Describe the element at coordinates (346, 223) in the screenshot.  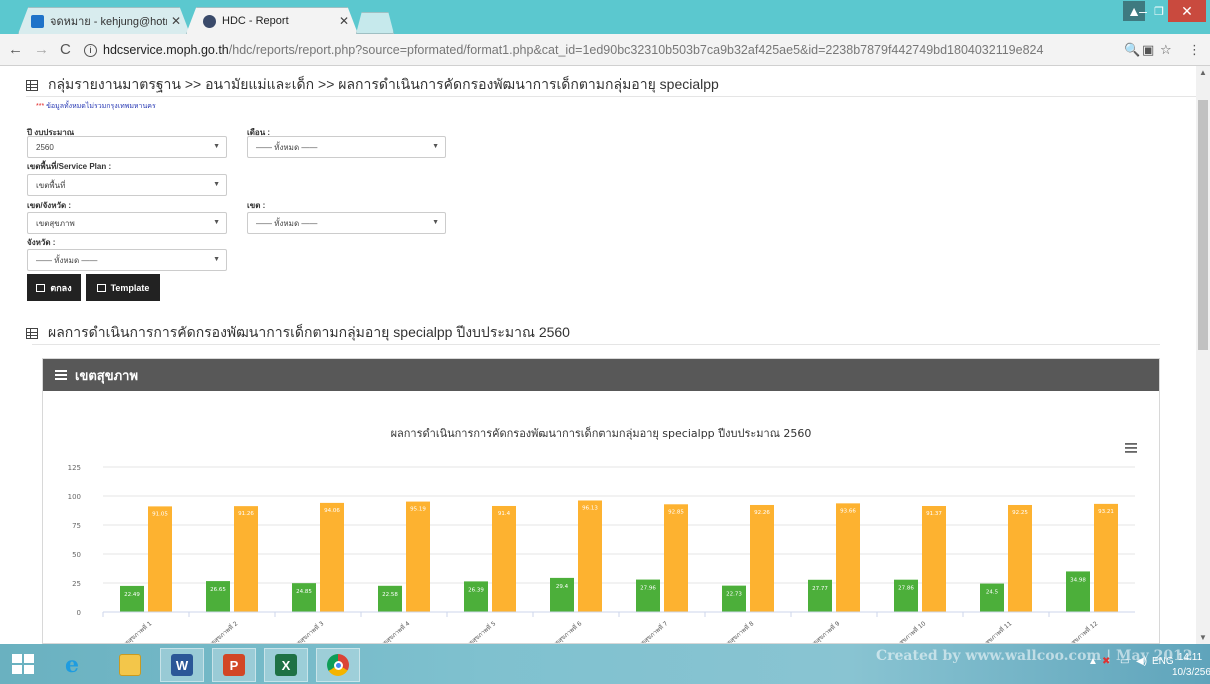
I see `zone-select: —— ทั้งหมด —— ▼` at that location.